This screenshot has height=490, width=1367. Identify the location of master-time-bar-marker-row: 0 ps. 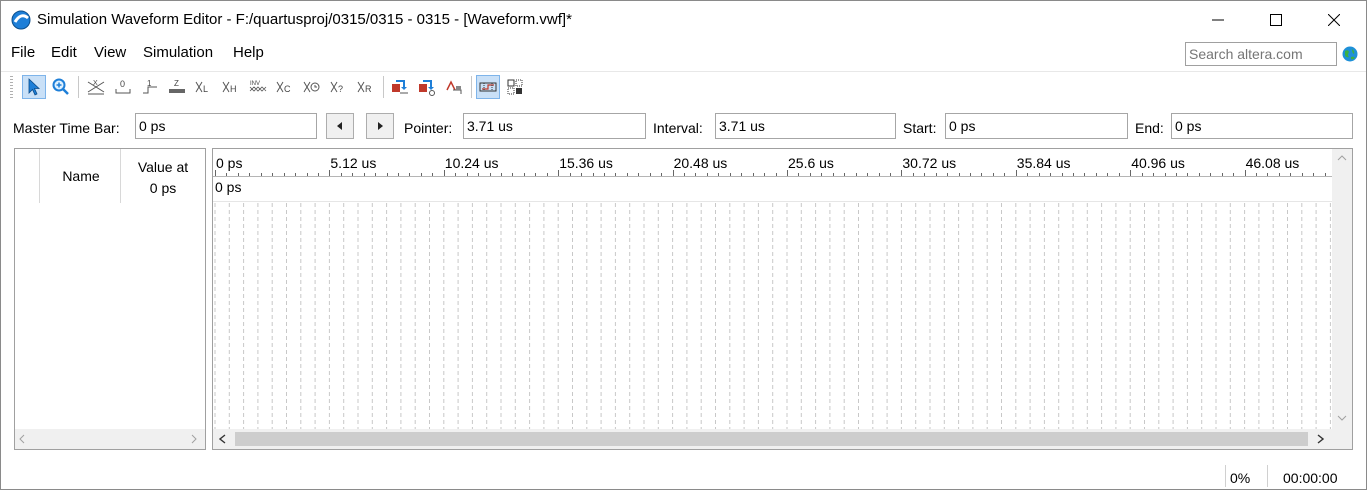
(773, 189).